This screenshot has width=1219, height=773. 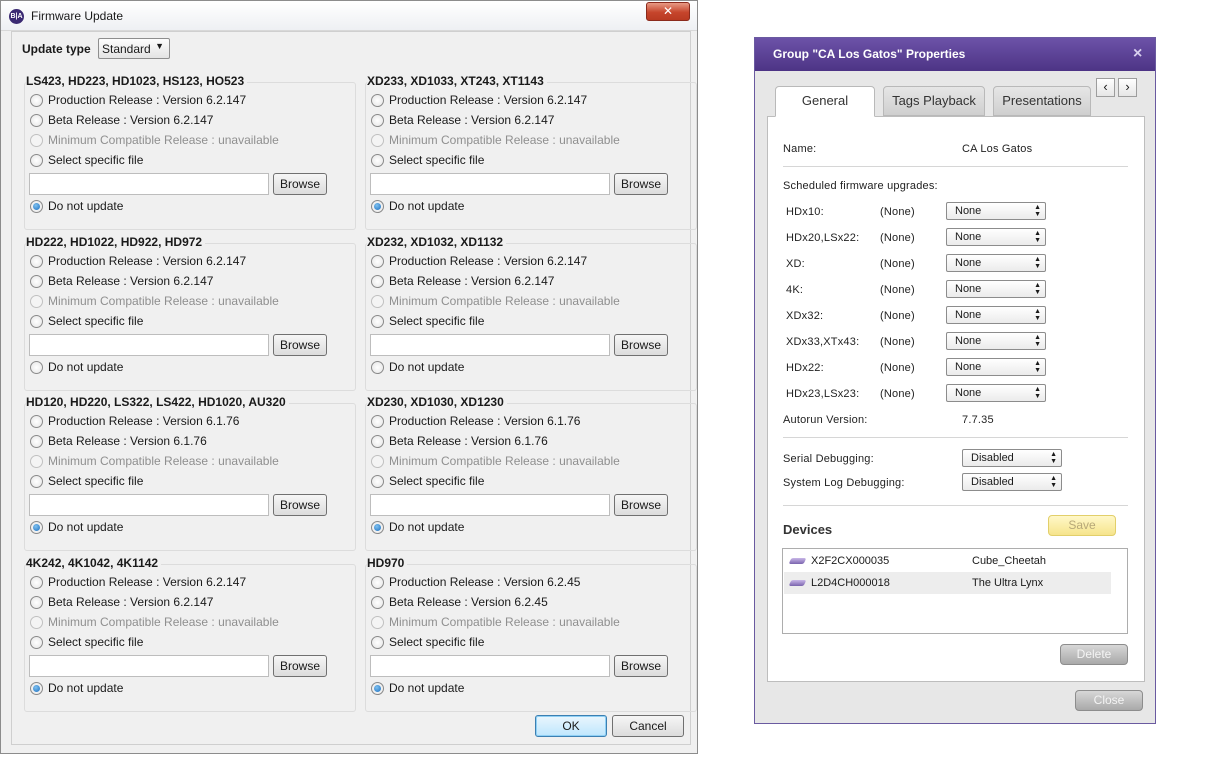 What do you see at coordinates (1082, 525) in the screenshot?
I see `save-button: Save` at bounding box center [1082, 525].